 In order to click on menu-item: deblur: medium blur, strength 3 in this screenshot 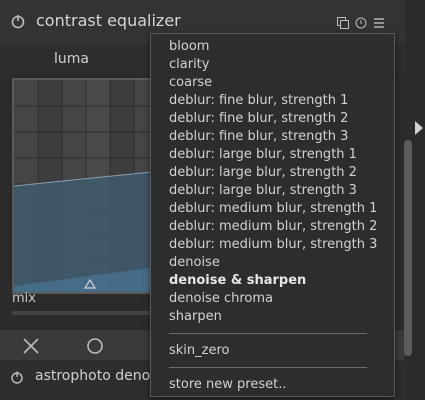, I will do `click(273, 245)`.